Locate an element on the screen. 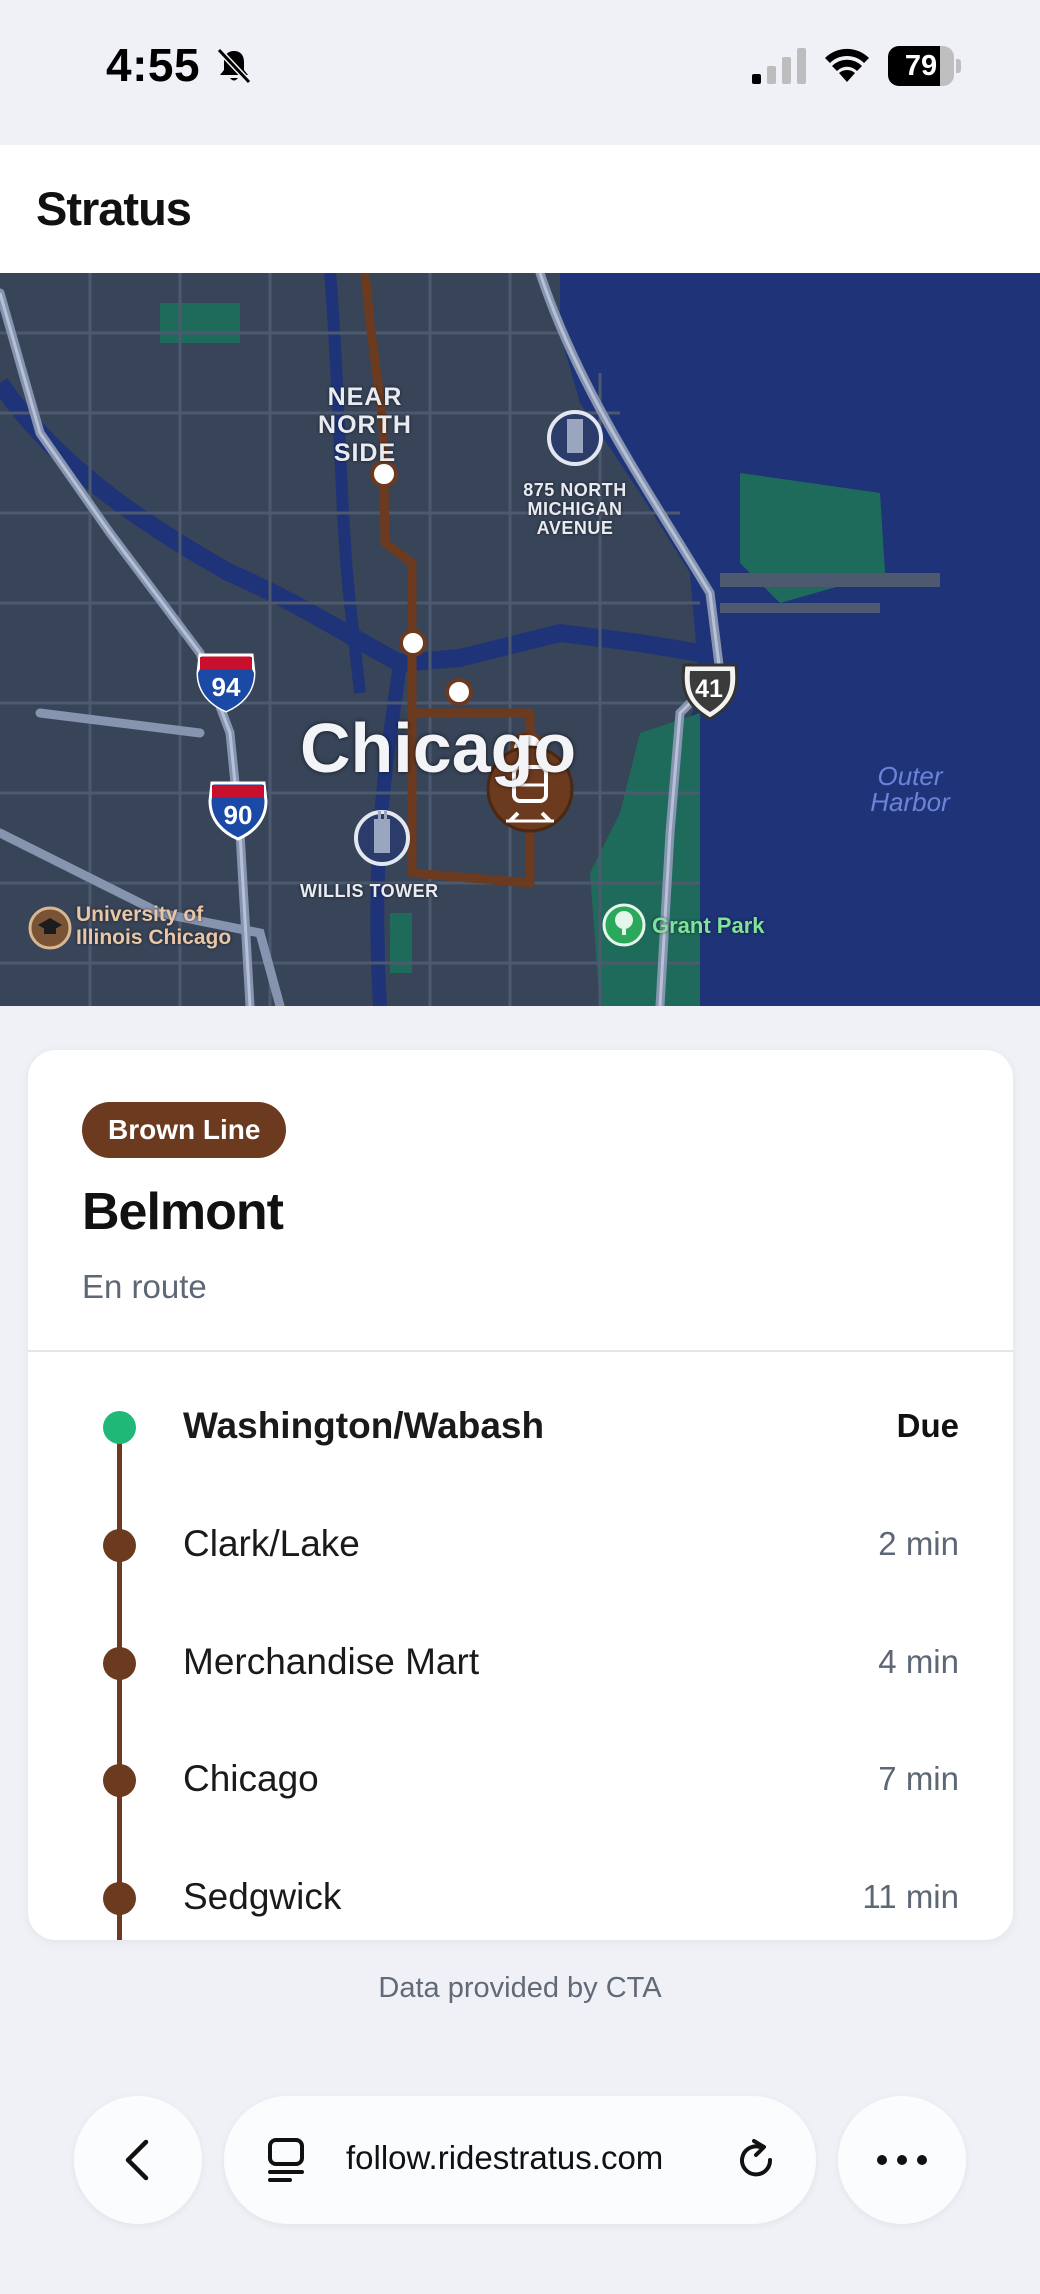  destination-title: Belmont is located at coordinates (183, 1212).